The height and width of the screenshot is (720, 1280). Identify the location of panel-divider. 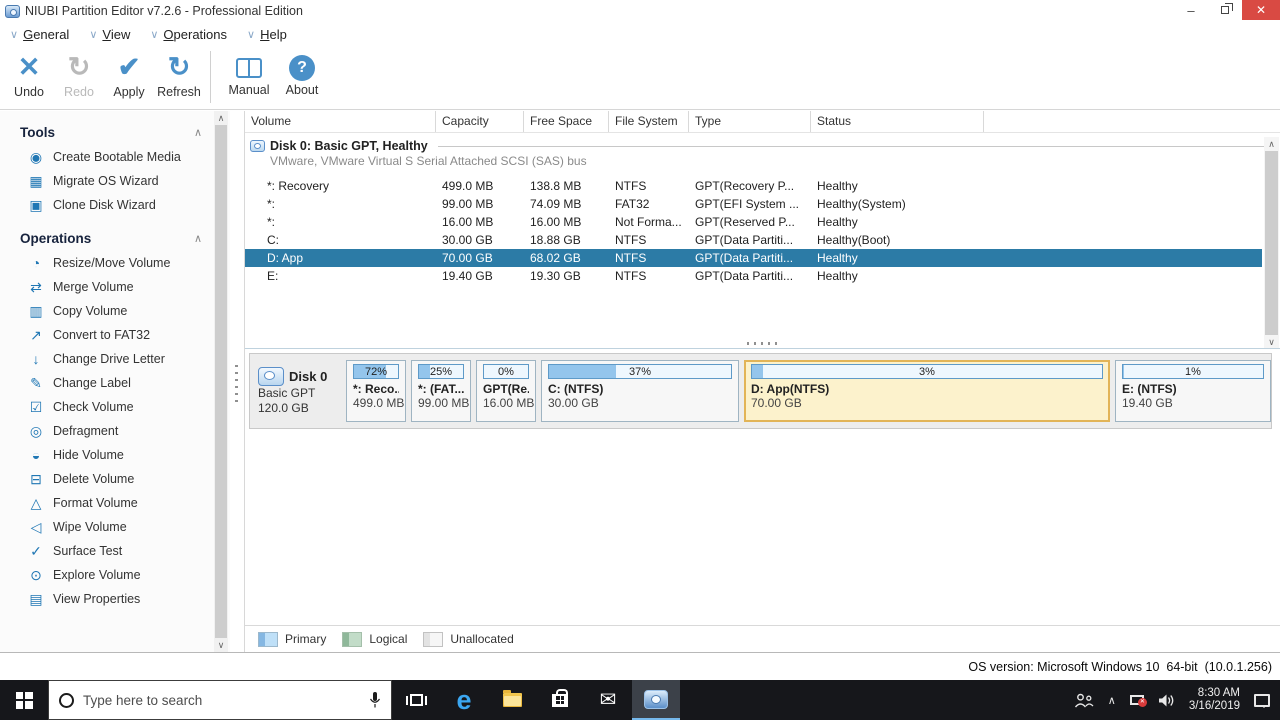
(762, 348).